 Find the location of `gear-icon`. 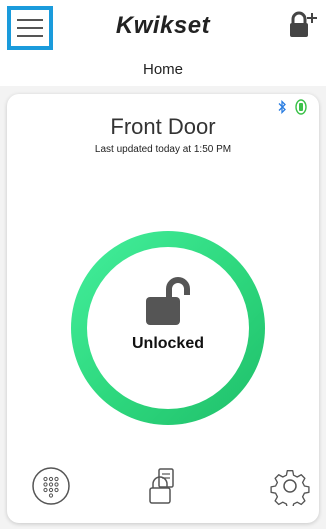

gear-icon is located at coordinates (290, 486).